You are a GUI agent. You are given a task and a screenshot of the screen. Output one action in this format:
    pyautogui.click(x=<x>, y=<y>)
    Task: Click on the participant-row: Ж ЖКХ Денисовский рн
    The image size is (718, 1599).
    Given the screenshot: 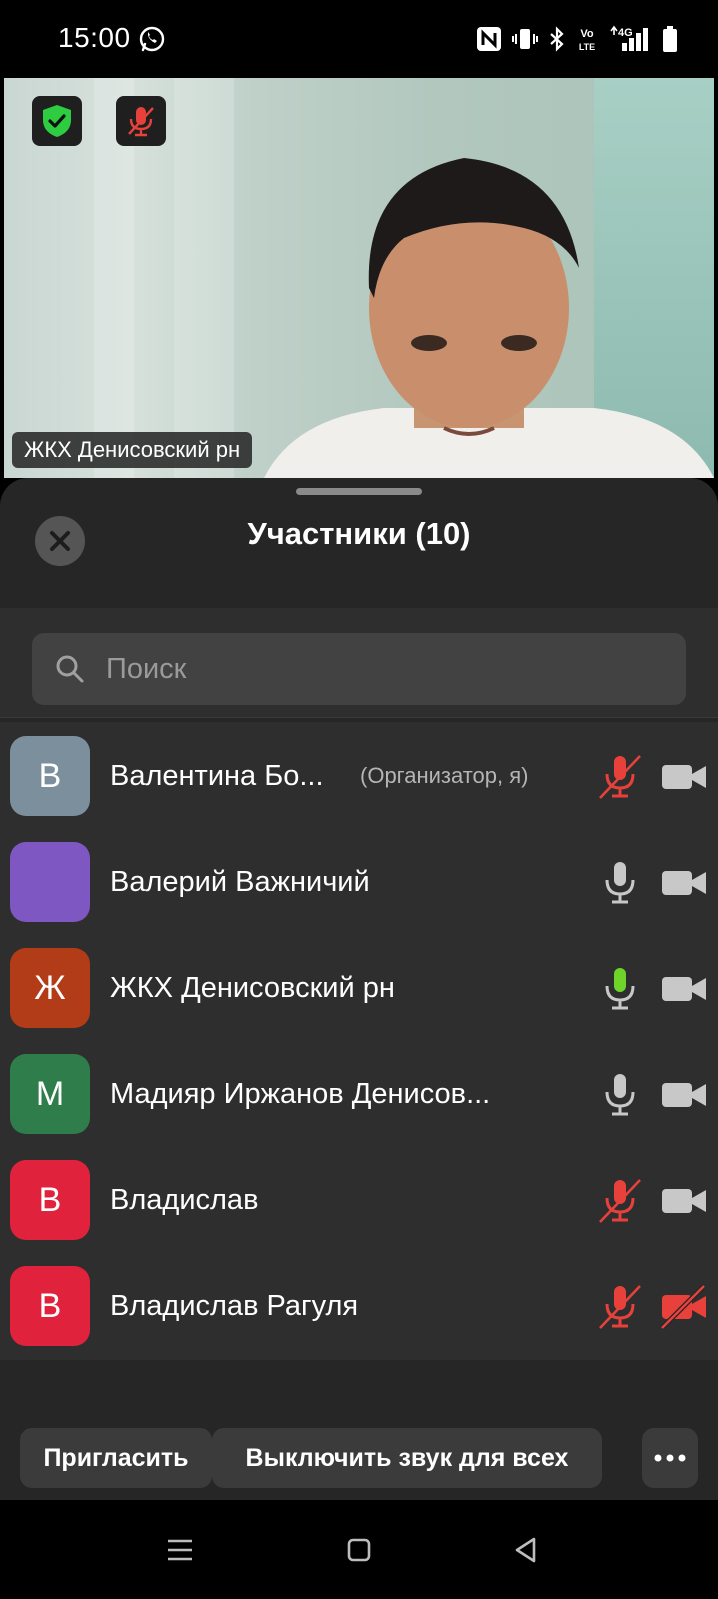 What is the action you would take?
    pyautogui.click(x=359, y=988)
    